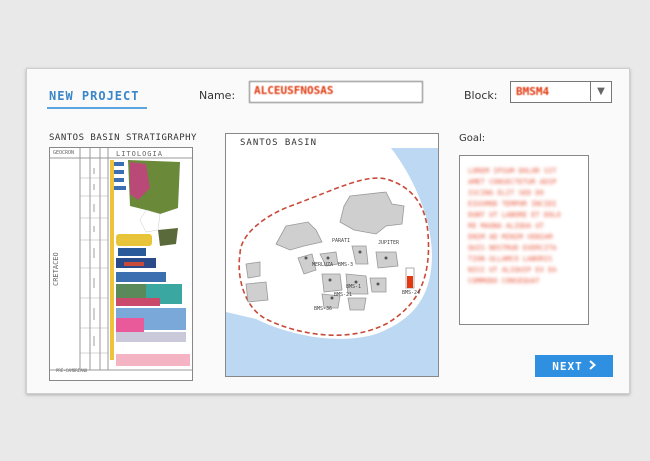 This screenshot has height=461, width=650. I want to click on block-select-value: BMSM4, so click(533, 91).